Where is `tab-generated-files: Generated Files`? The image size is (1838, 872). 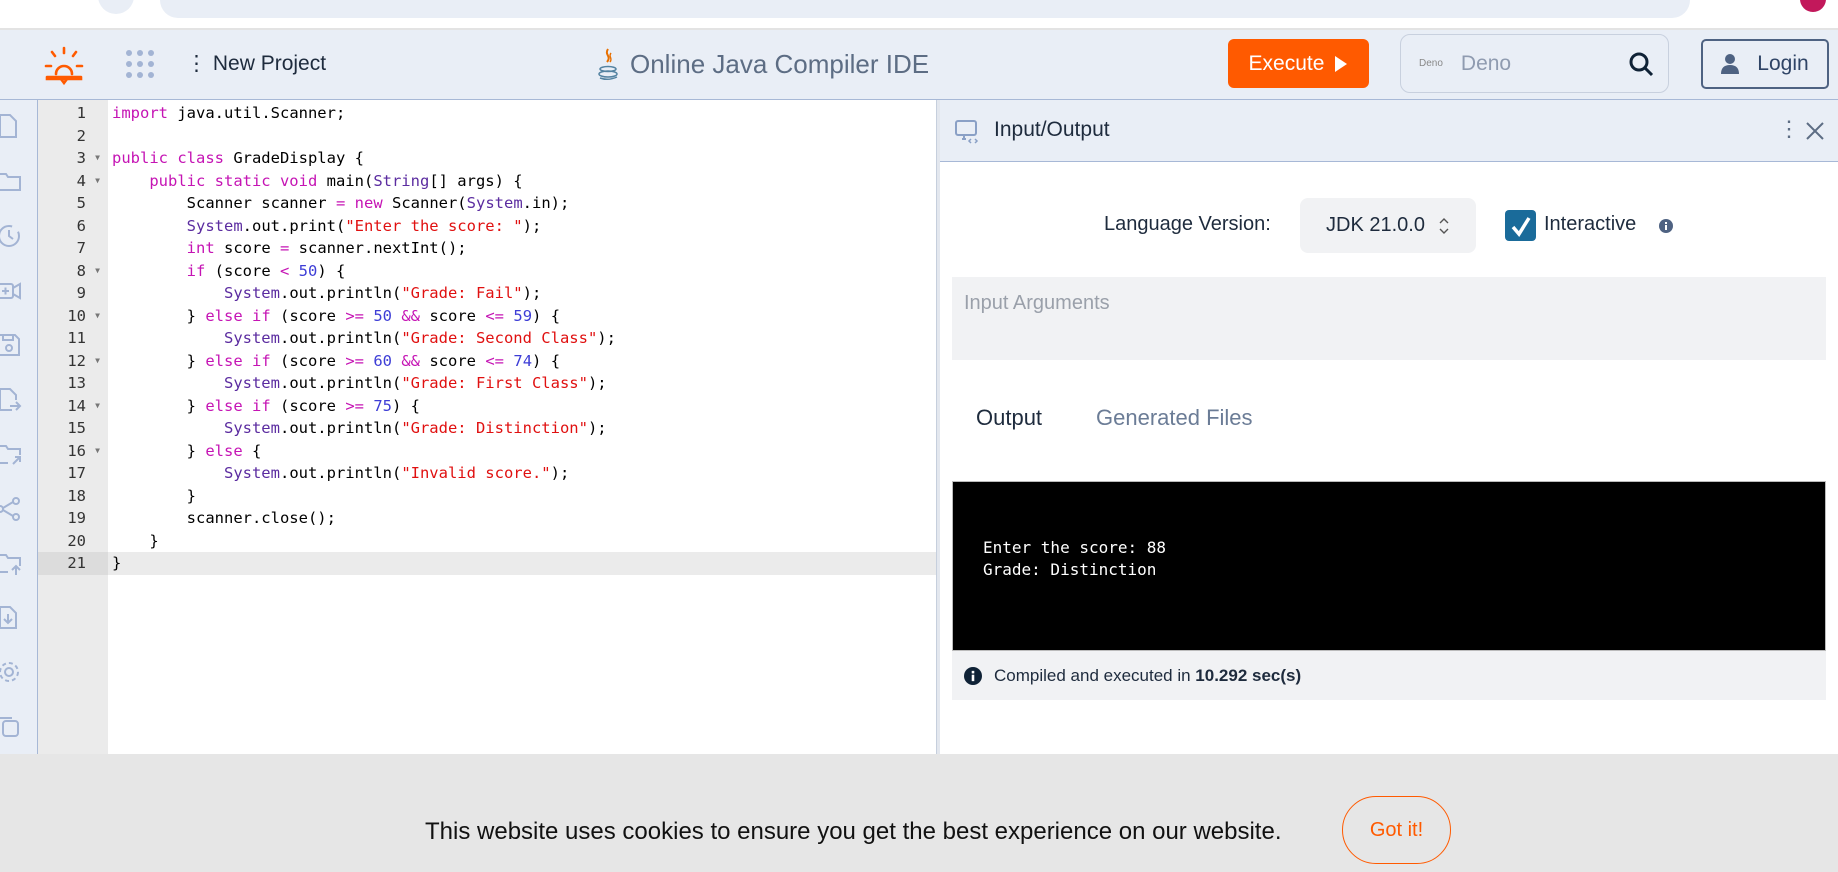
tab-generated-files: Generated Files is located at coordinates (1174, 418).